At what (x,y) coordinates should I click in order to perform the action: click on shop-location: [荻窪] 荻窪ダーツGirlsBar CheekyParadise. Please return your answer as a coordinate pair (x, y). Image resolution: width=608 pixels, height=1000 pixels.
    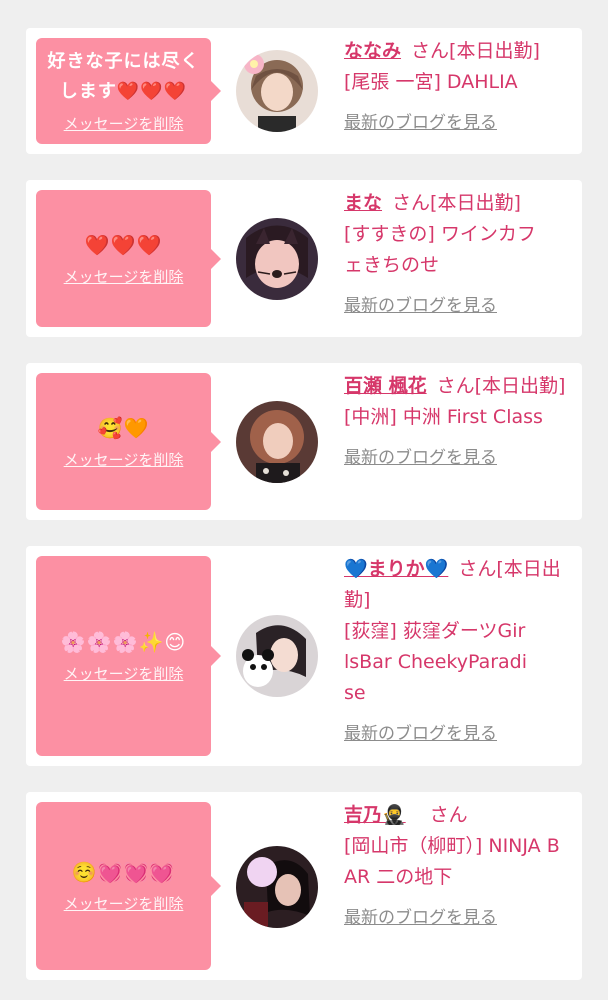
    Looking at the image, I should click on (436, 662).